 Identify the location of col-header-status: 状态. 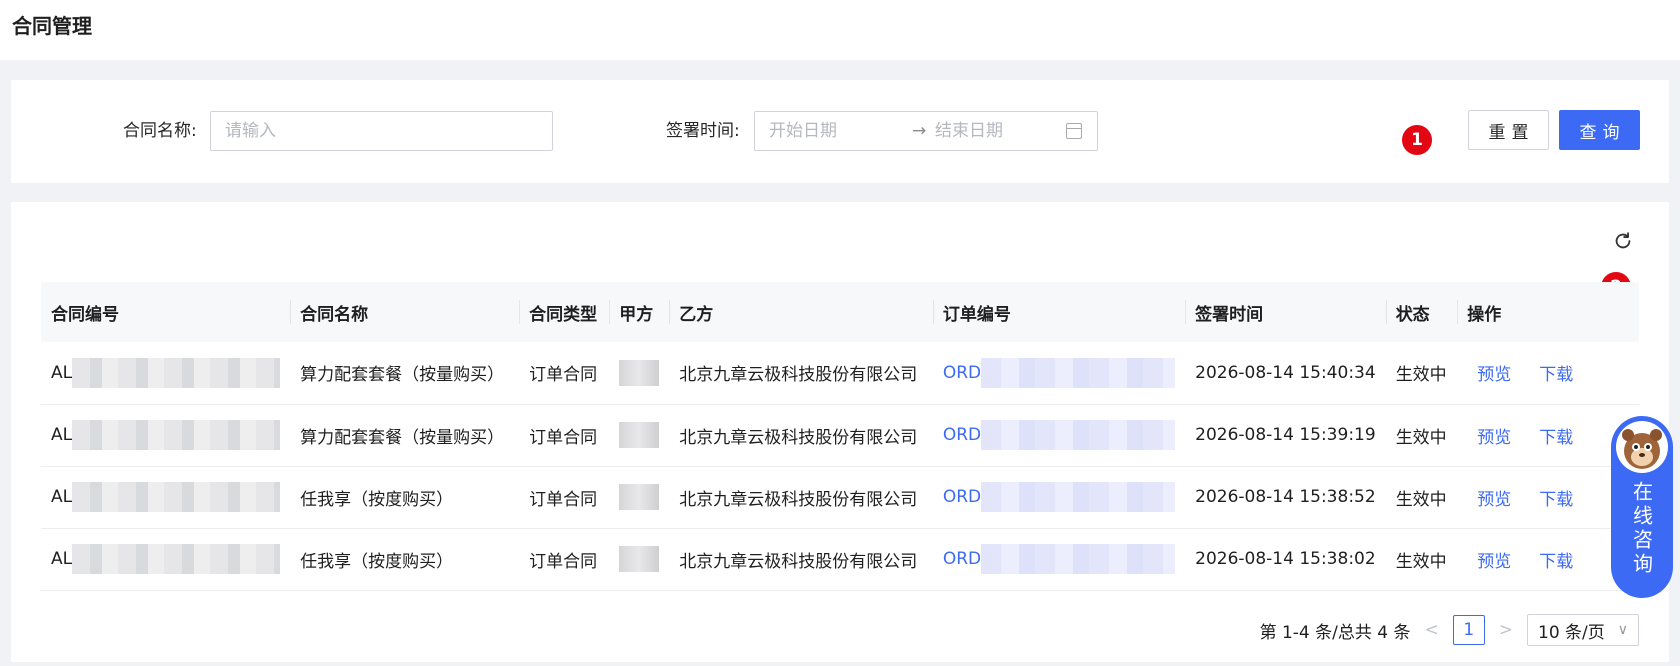
(1421, 312).